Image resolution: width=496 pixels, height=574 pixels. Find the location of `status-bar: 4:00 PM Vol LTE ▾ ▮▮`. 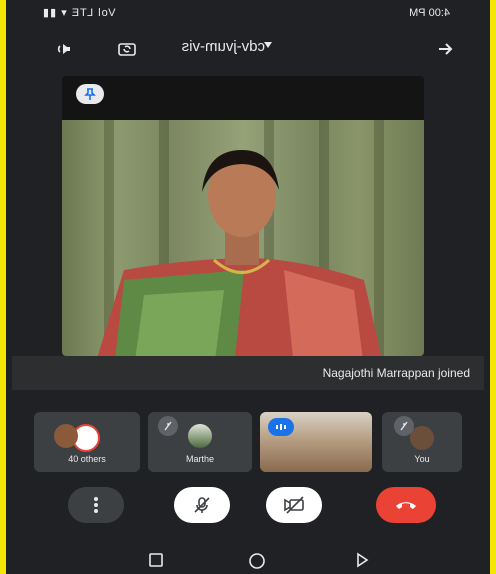

status-bar: 4:00 PM Vol LTE ▾ ▮▮ is located at coordinates (248, 14).